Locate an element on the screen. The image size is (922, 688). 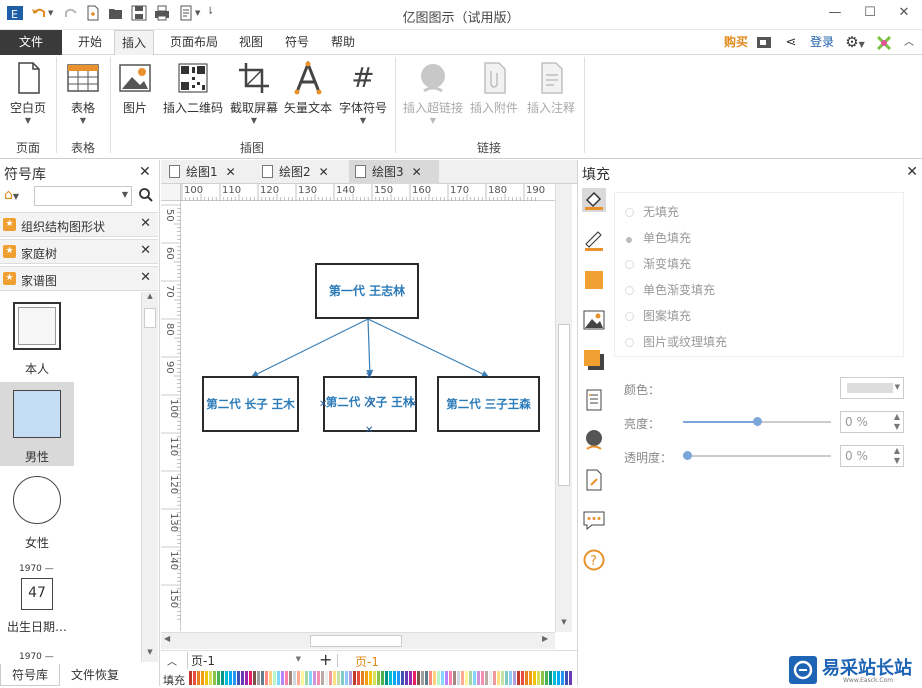
image-fill-icon is located at coordinates (594, 320).